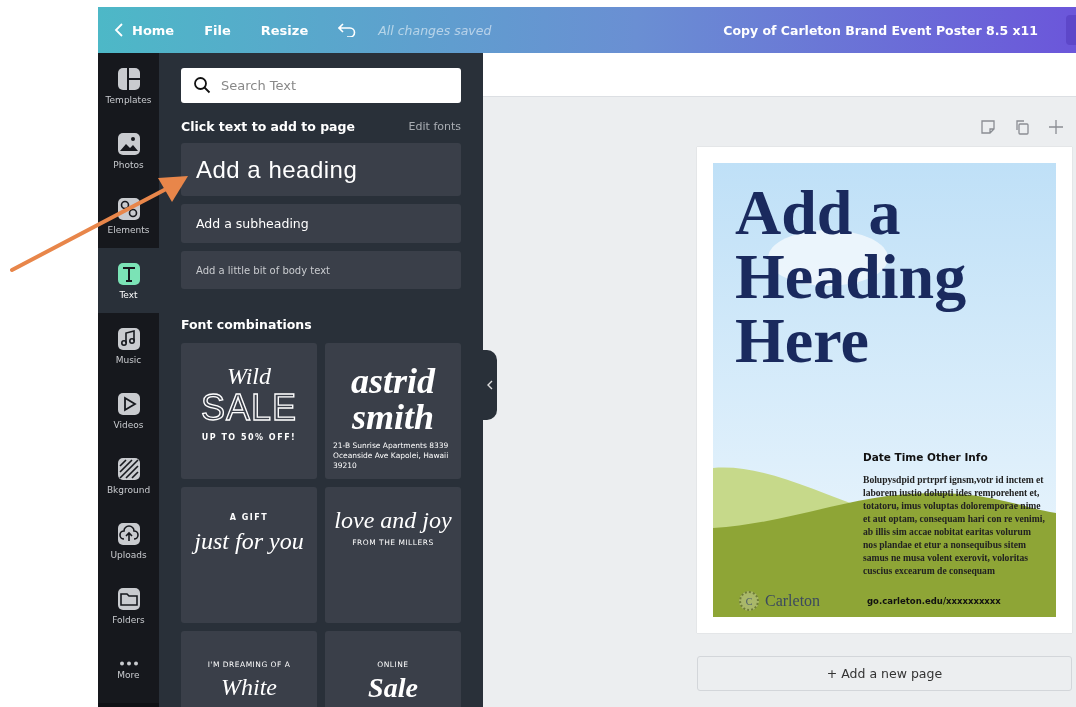  What do you see at coordinates (434, 126) in the screenshot?
I see `edit-fonts-link: Edit fonts` at bounding box center [434, 126].